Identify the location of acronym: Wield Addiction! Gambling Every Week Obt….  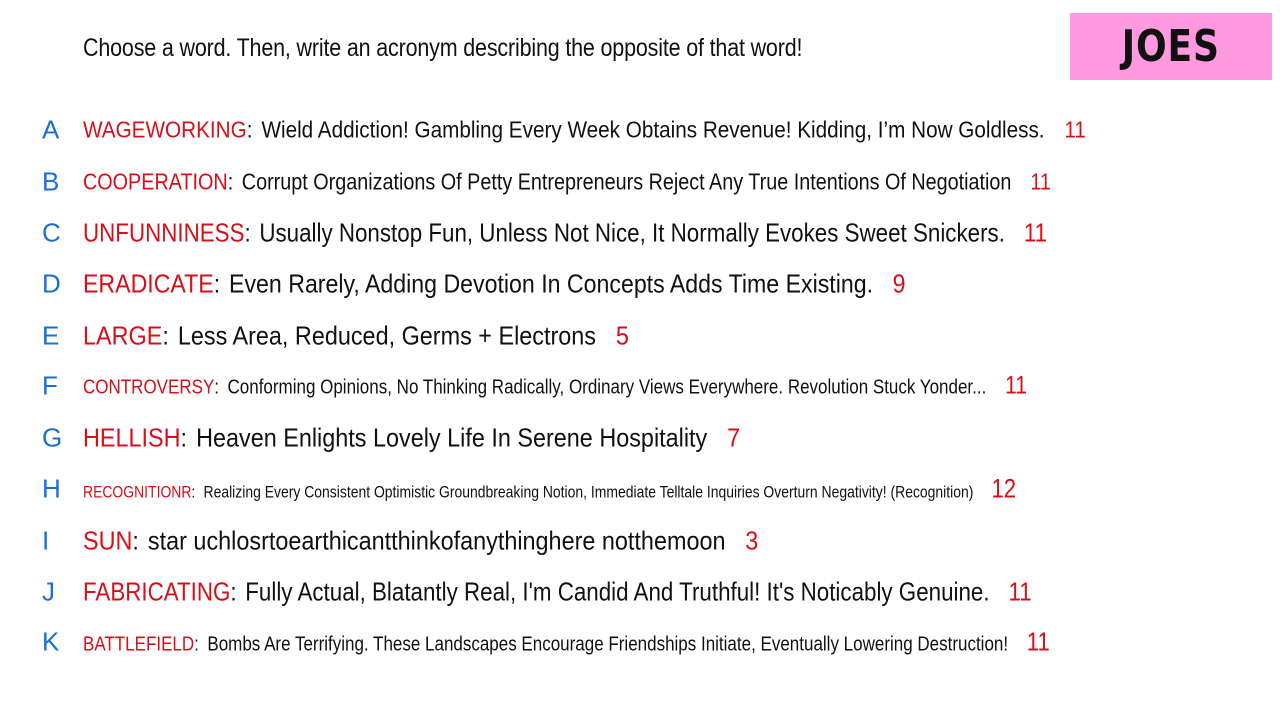
(653, 129).